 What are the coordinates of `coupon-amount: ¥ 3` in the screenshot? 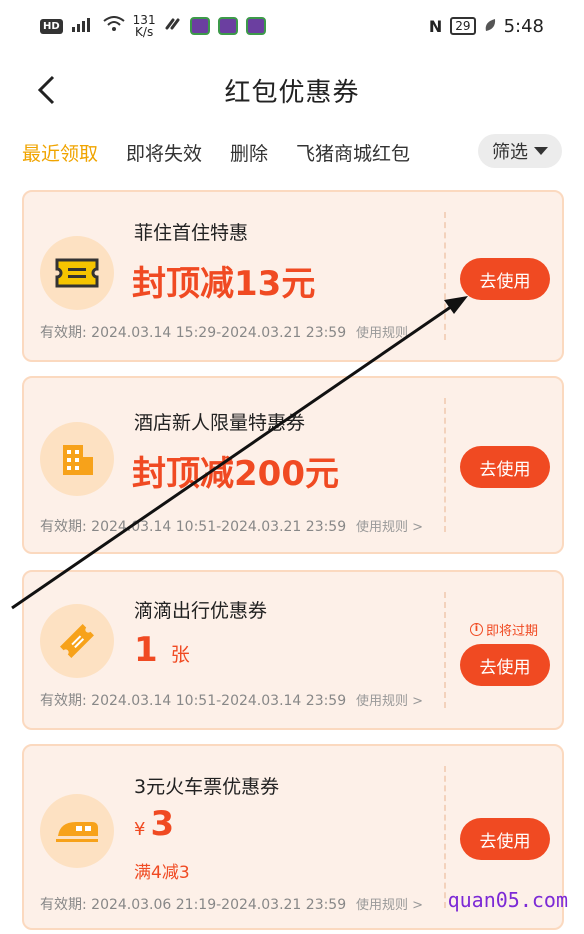 It's located at (154, 824).